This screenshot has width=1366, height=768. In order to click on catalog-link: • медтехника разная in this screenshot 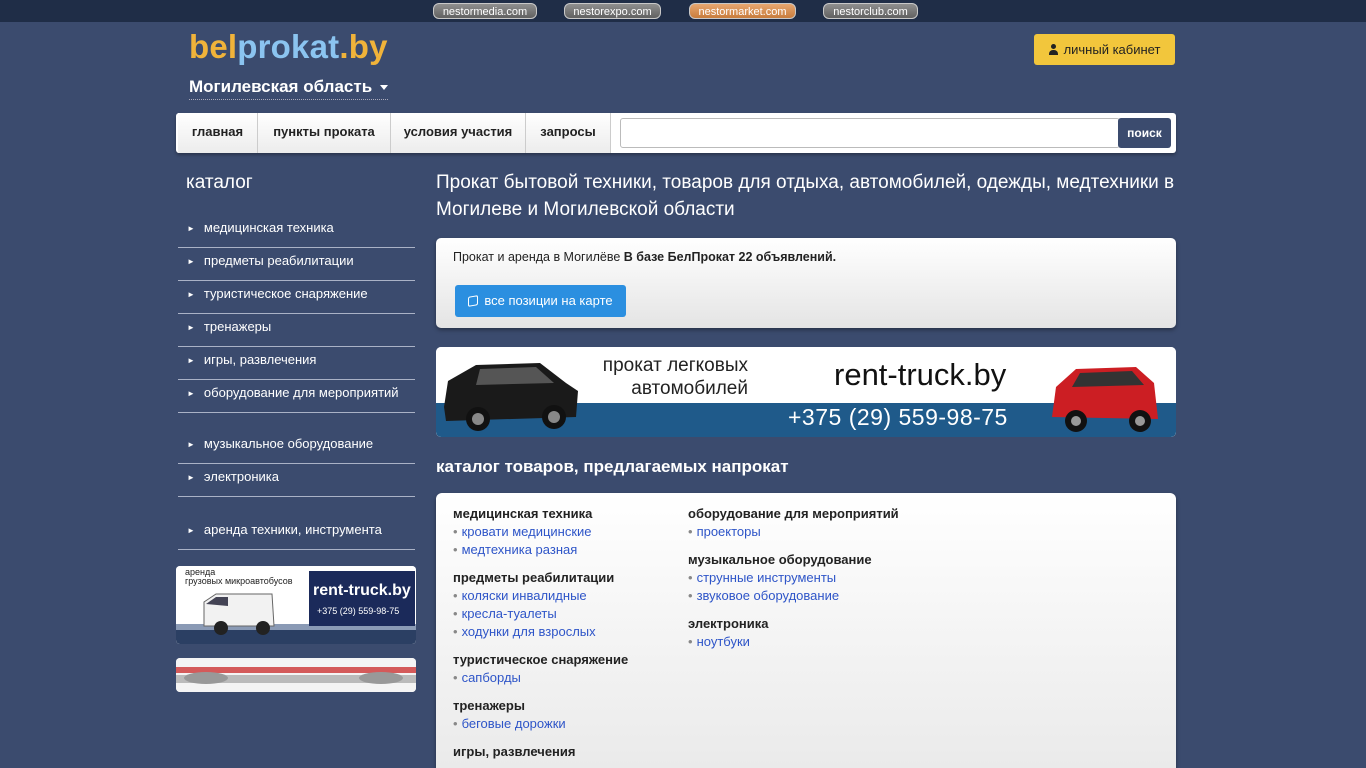, I will do `click(540, 550)`.